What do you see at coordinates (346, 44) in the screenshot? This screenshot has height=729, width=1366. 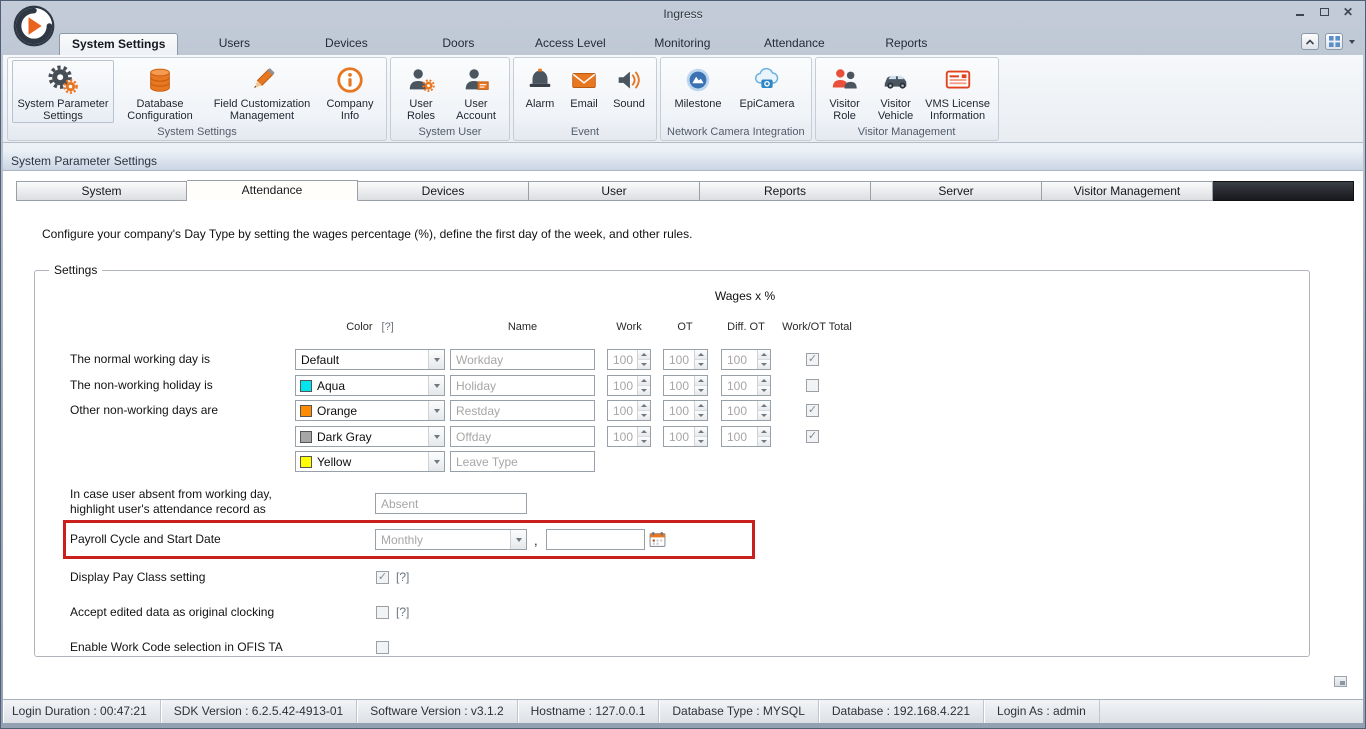 I see `ribbon-tab-devices: Devices` at bounding box center [346, 44].